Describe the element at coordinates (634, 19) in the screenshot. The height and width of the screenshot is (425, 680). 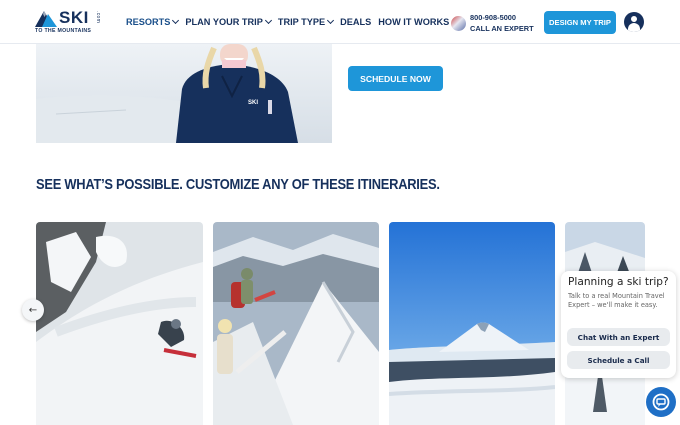
I see `user-head-shape` at that location.